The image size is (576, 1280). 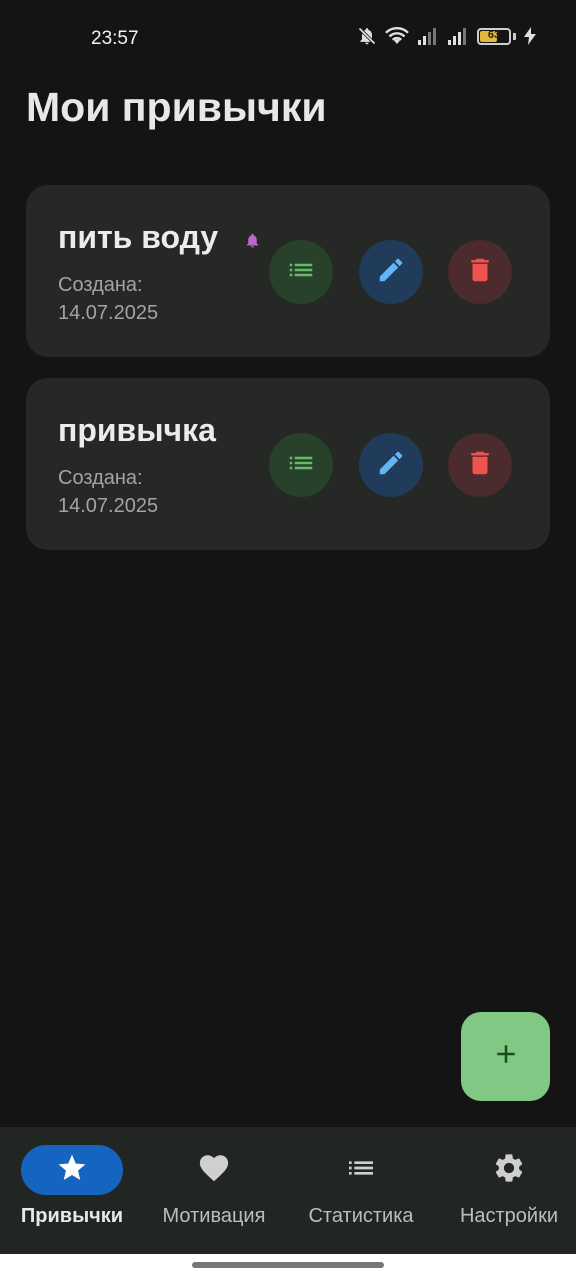 I want to click on gesture-bar-area, so click(x=288, y=1267).